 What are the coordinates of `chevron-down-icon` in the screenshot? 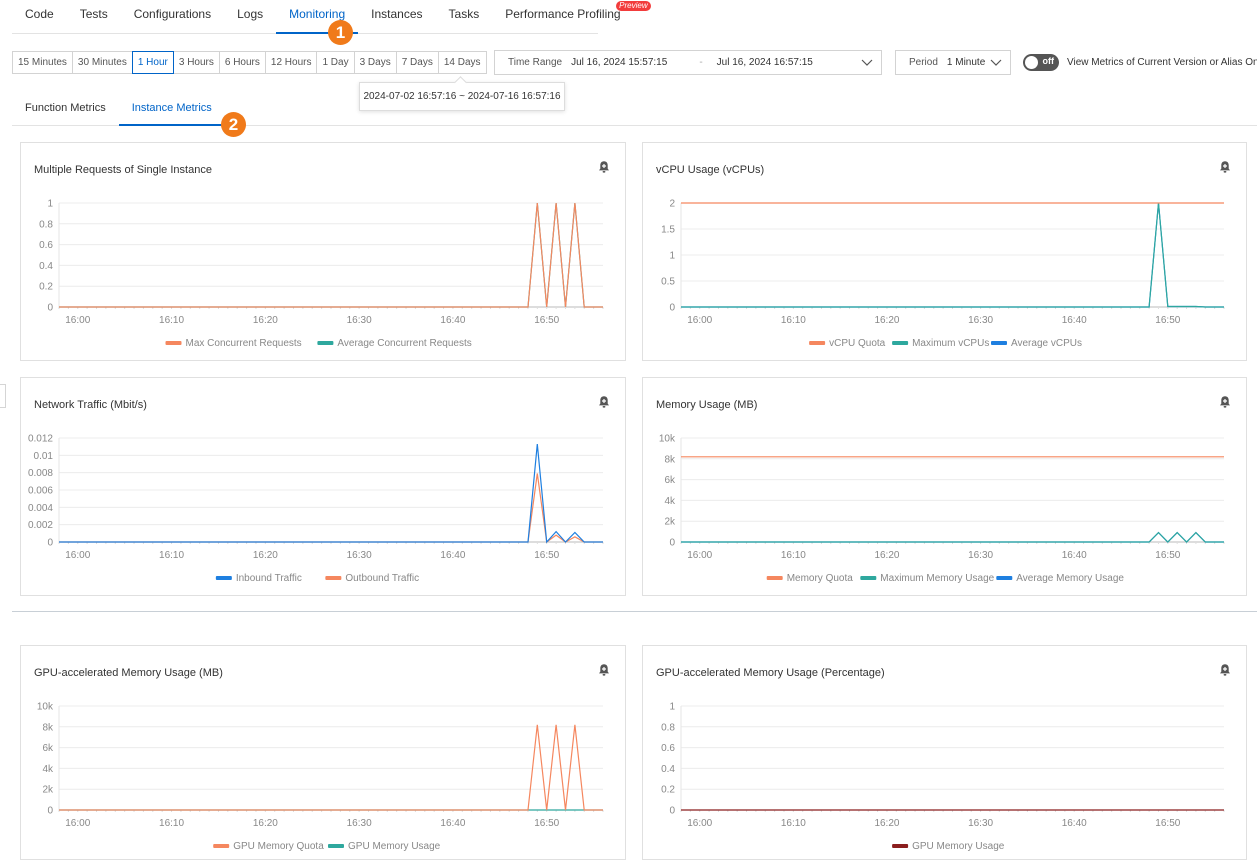 It's located at (867, 62).